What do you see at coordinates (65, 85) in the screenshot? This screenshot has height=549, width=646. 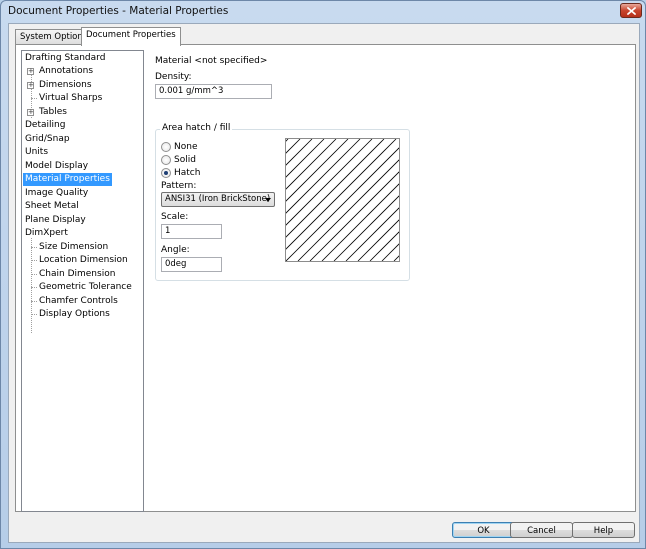 I see `tree-item-dimensions: Dimensions` at bounding box center [65, 85].